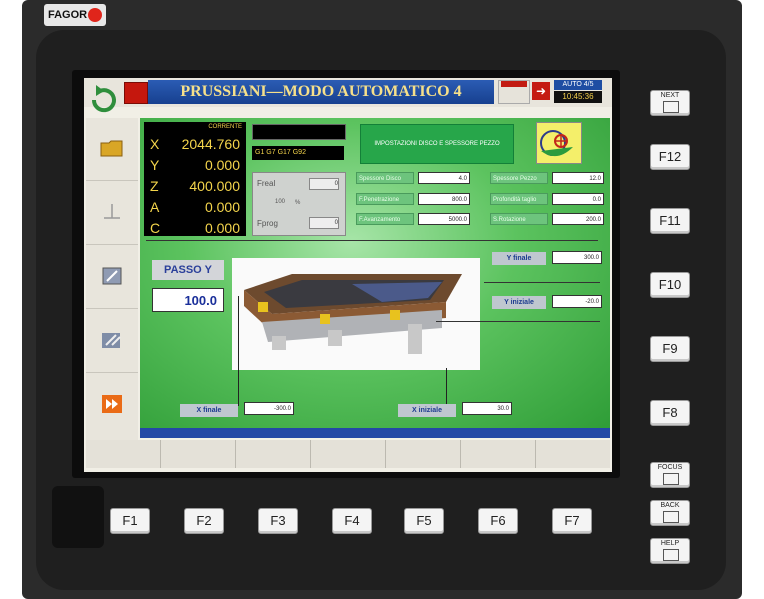 The width and height of the screenshot is (764, 599). I want to click on axis-value-c: 0.000, so click(222, 228).